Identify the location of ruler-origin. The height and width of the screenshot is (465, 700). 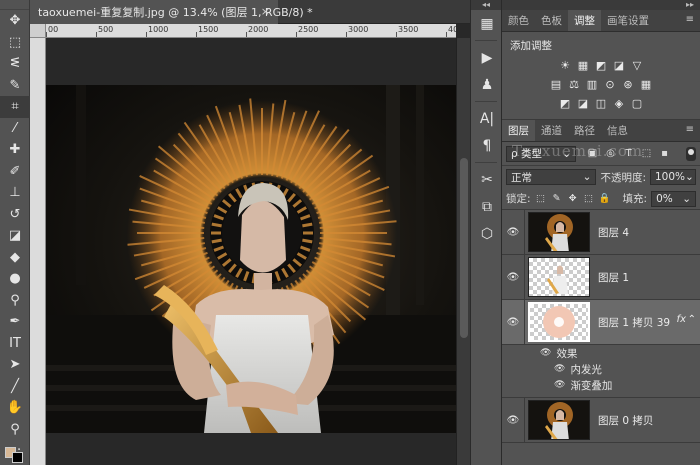
(38, 31).